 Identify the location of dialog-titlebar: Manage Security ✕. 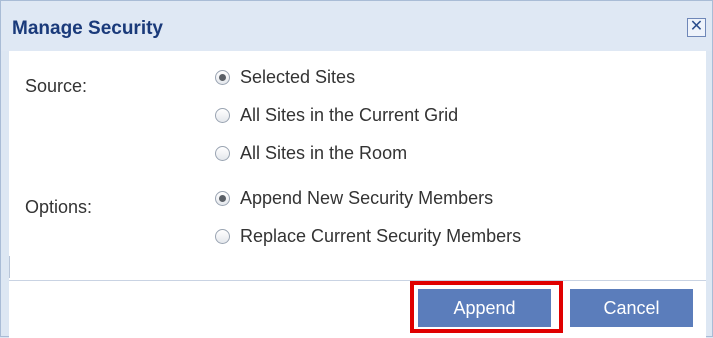
(356, 26).